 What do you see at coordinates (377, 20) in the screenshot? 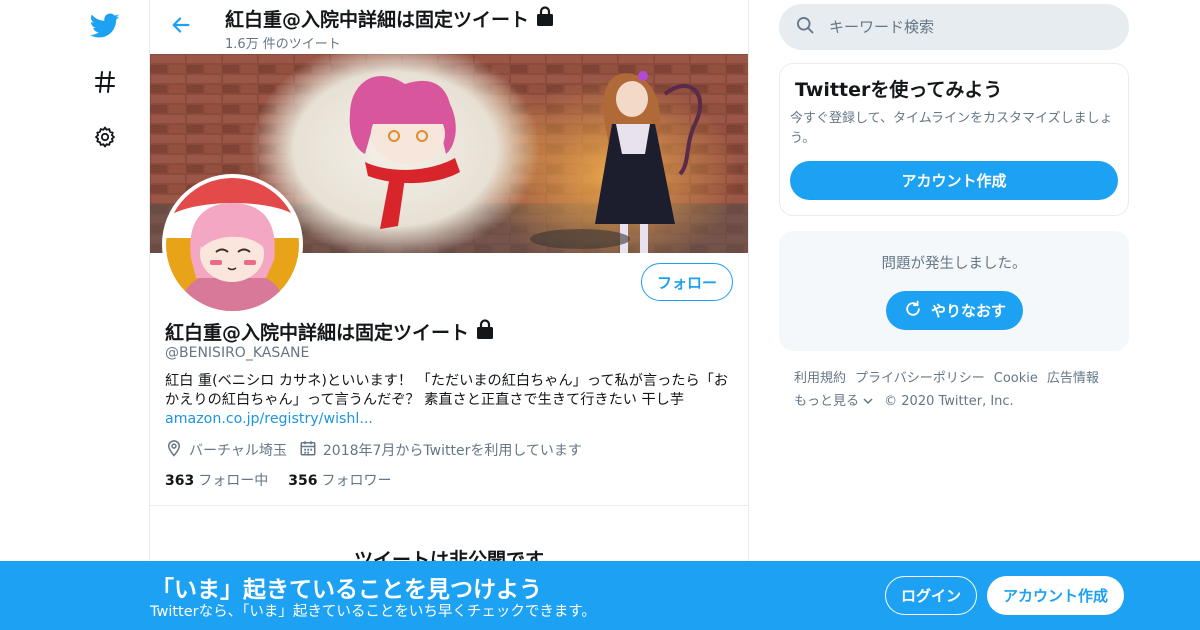
I see `header-name: 紅白重@入院中詳細は固定ツイート` at bounding box center [377, 20].